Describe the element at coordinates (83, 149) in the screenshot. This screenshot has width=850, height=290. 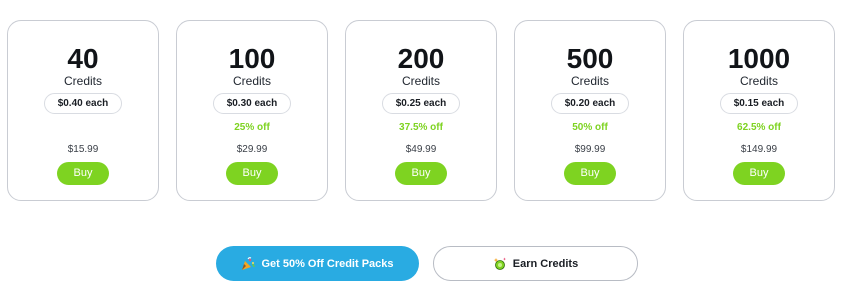
I see `pack-price: $15.99` at that location.